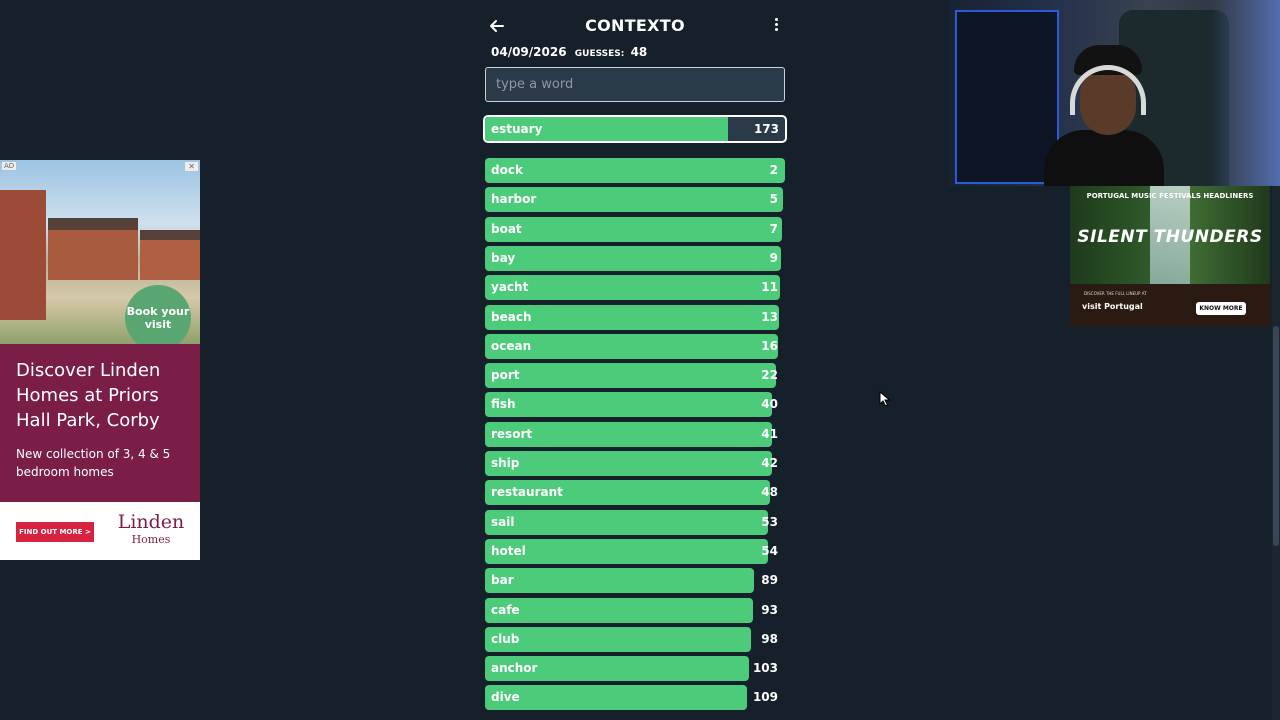 Image resolution: width=1280 pixels, height=720 pixels. Describe the element at coordinates (1170, 237) in the screenshot. I see `festival-title: SILENT THUNDERS` at that location.